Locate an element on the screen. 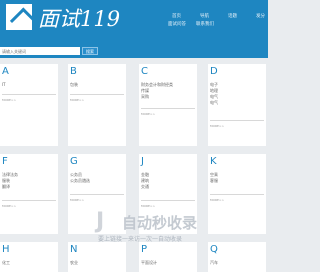 The image size is (320, 272). category-letter: Q is located at coordinates (214, 249).